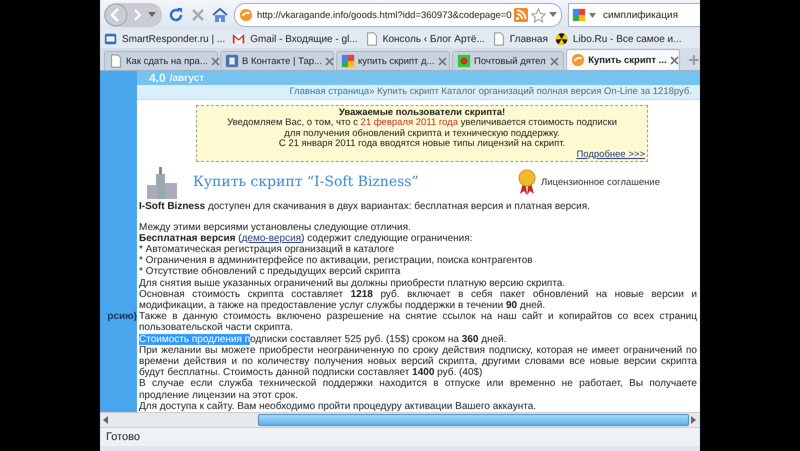 This screenshot has height=451, width=800. What do you see at coordinates (422, 144) in the screenshot?
I see `notice-text: С 21 января 2011 года вводятся новые типы лицензий на скрипт.` at bounding box center [422, 144].